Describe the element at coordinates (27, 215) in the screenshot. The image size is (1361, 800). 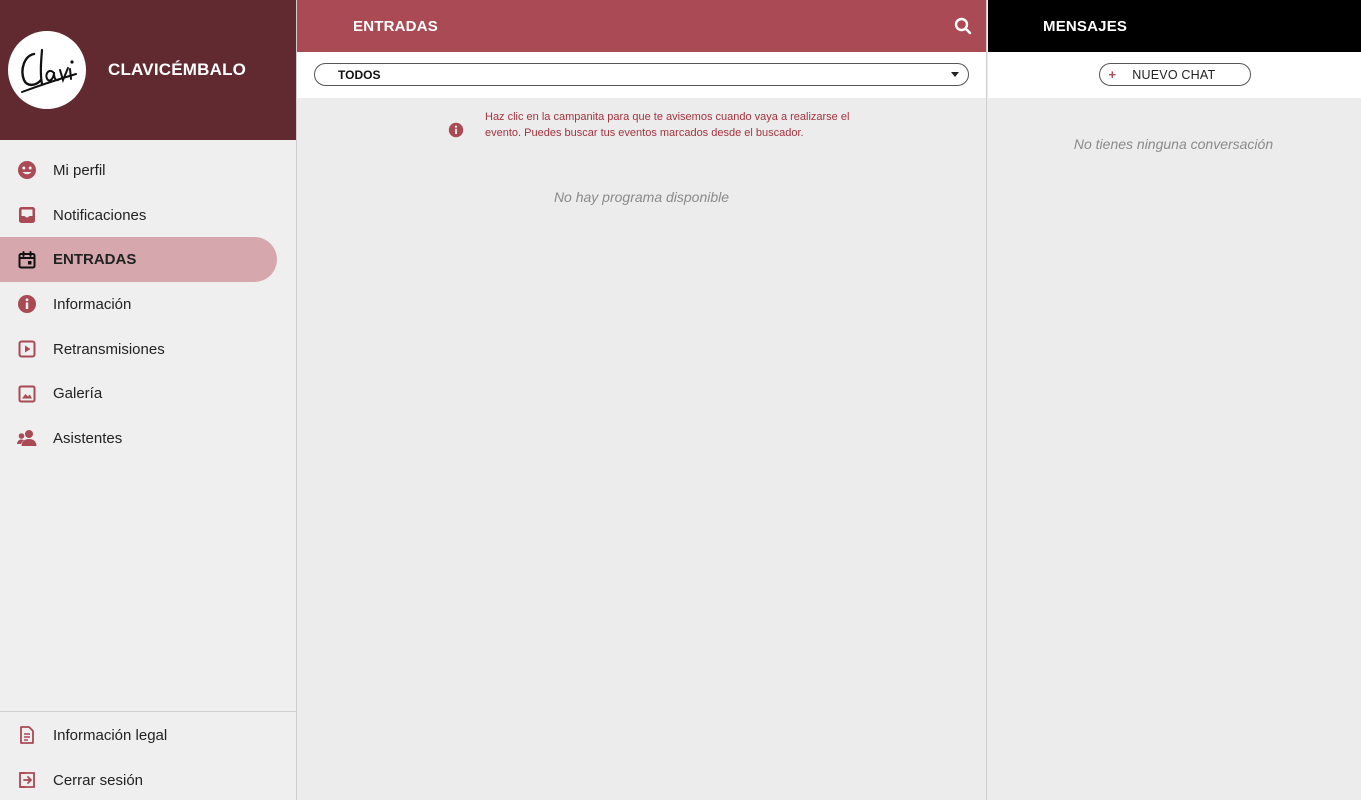
I see `inbox-icon` at that location.